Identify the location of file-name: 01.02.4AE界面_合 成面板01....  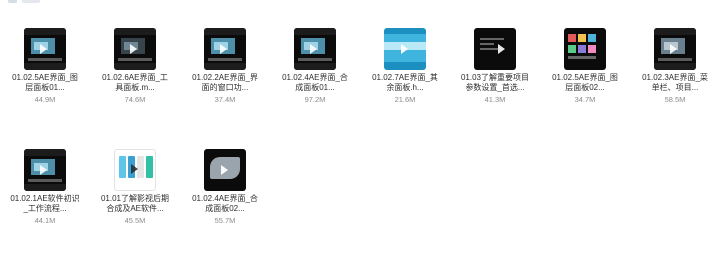
(315, 82).